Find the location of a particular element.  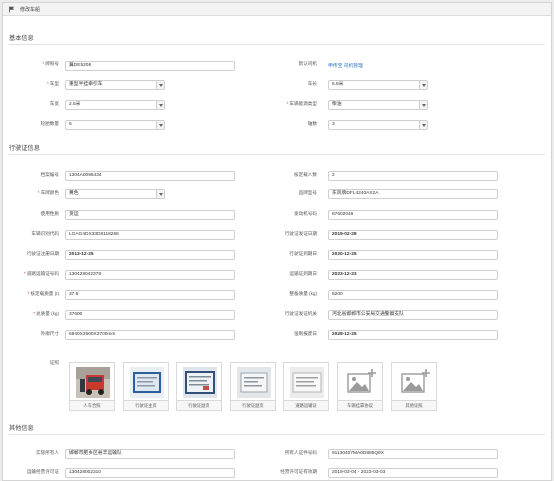

vehicle-photo-icon is located at coordinates (93, 382).